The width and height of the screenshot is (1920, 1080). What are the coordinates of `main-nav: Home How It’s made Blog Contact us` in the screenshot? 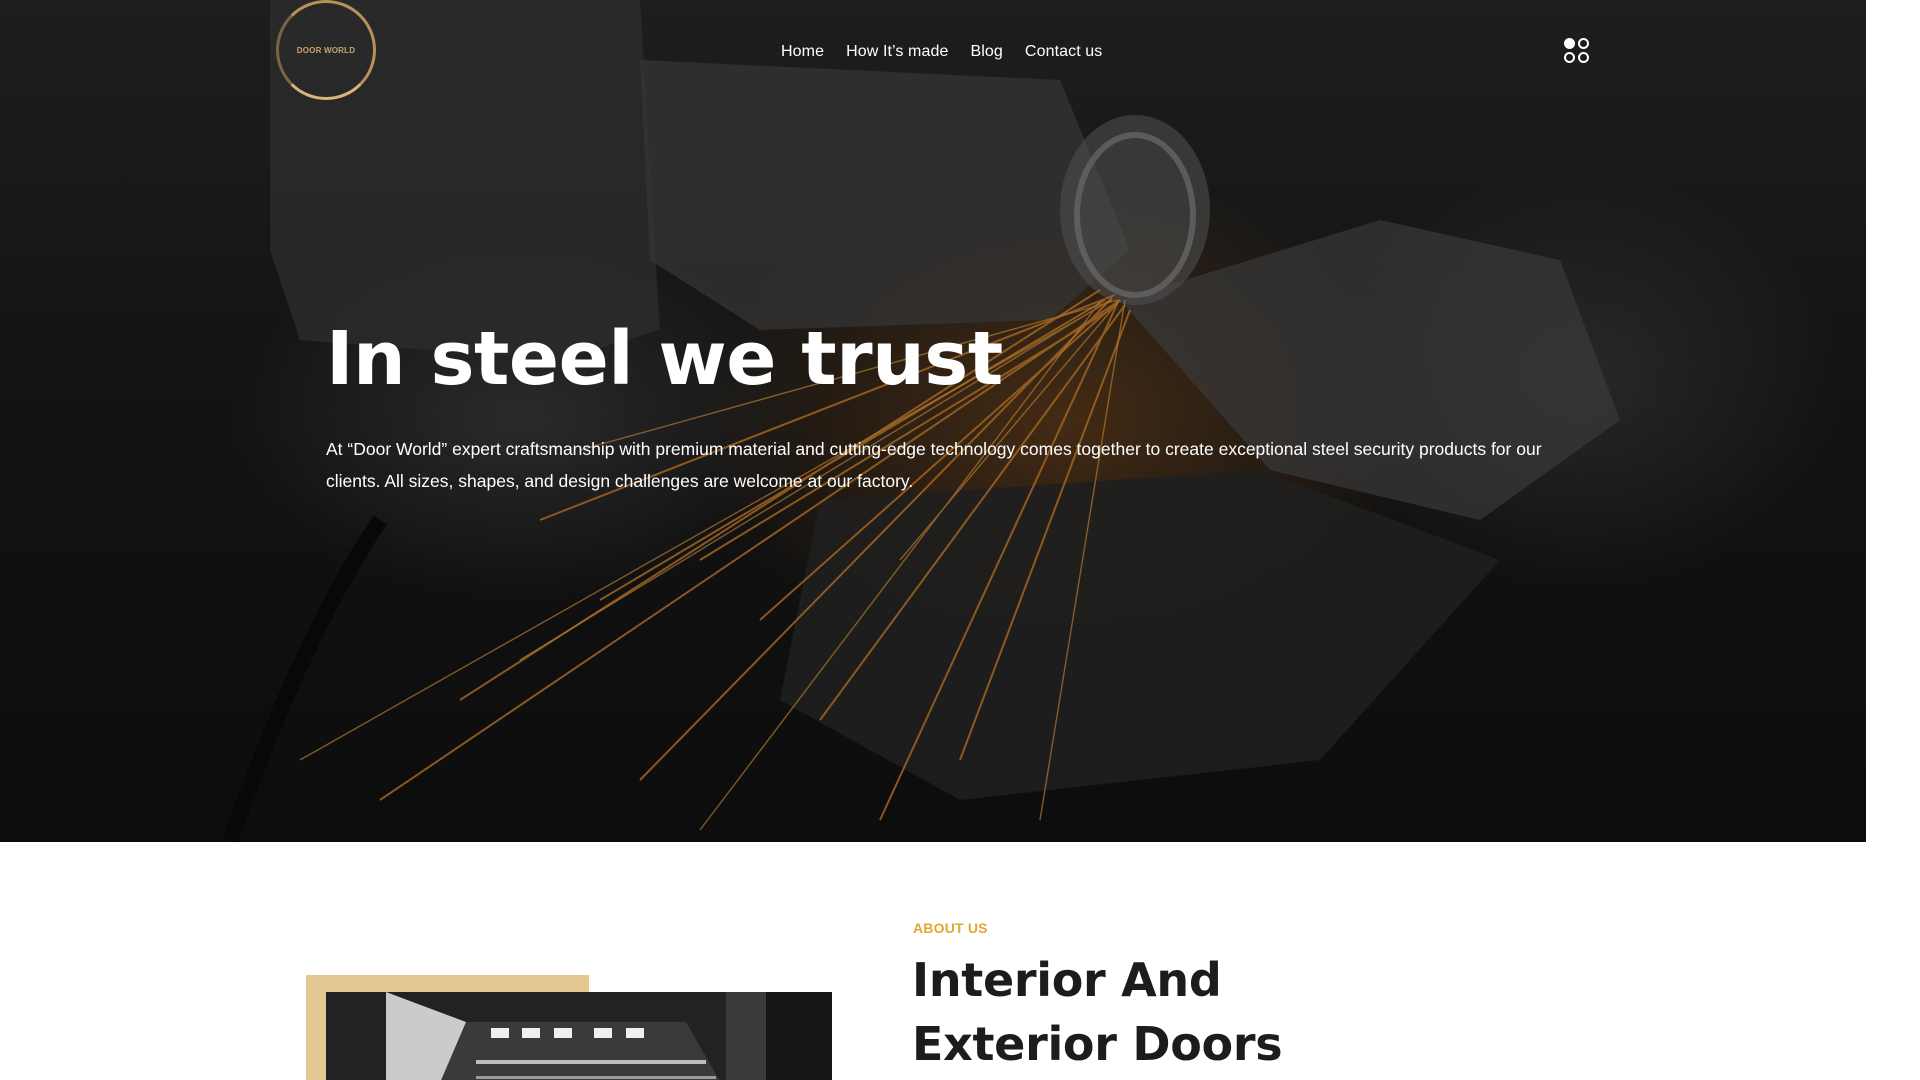 It's located at (941, 52).